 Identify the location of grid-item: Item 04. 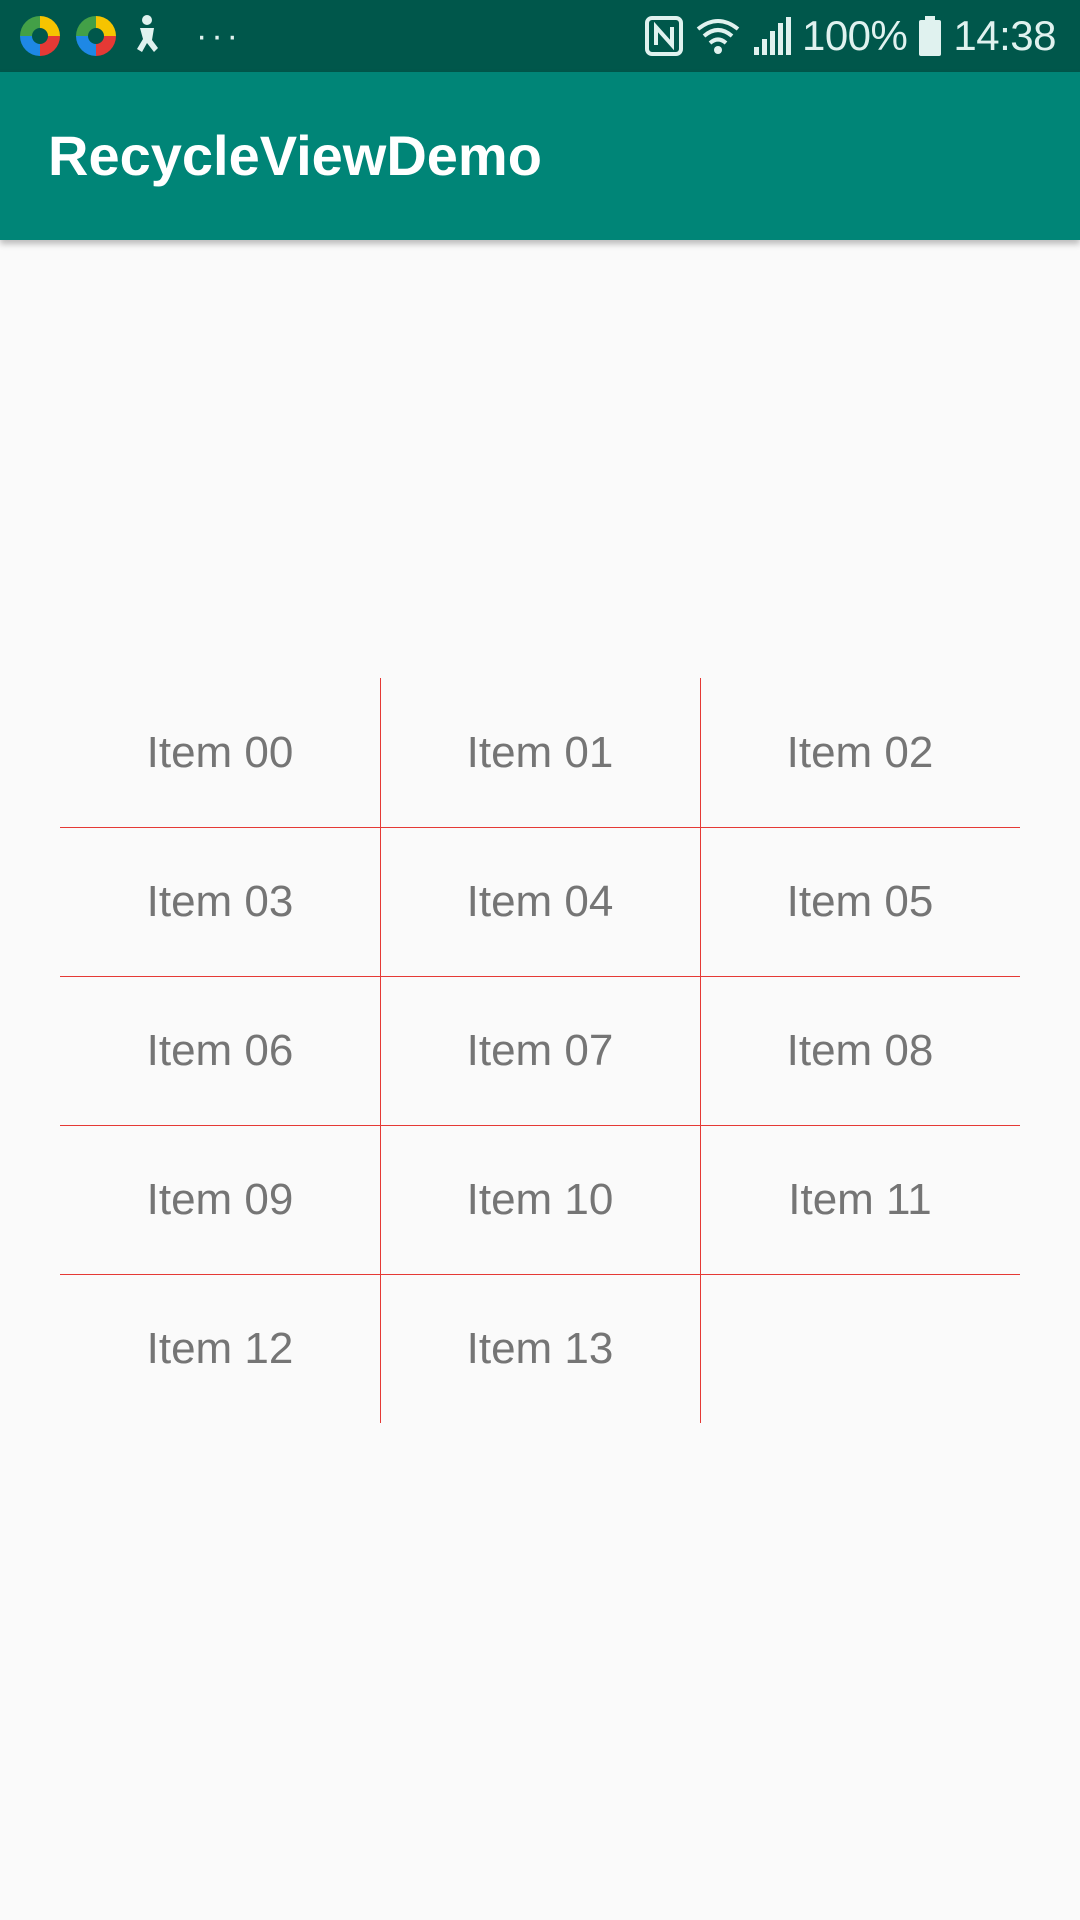
(540, 901).